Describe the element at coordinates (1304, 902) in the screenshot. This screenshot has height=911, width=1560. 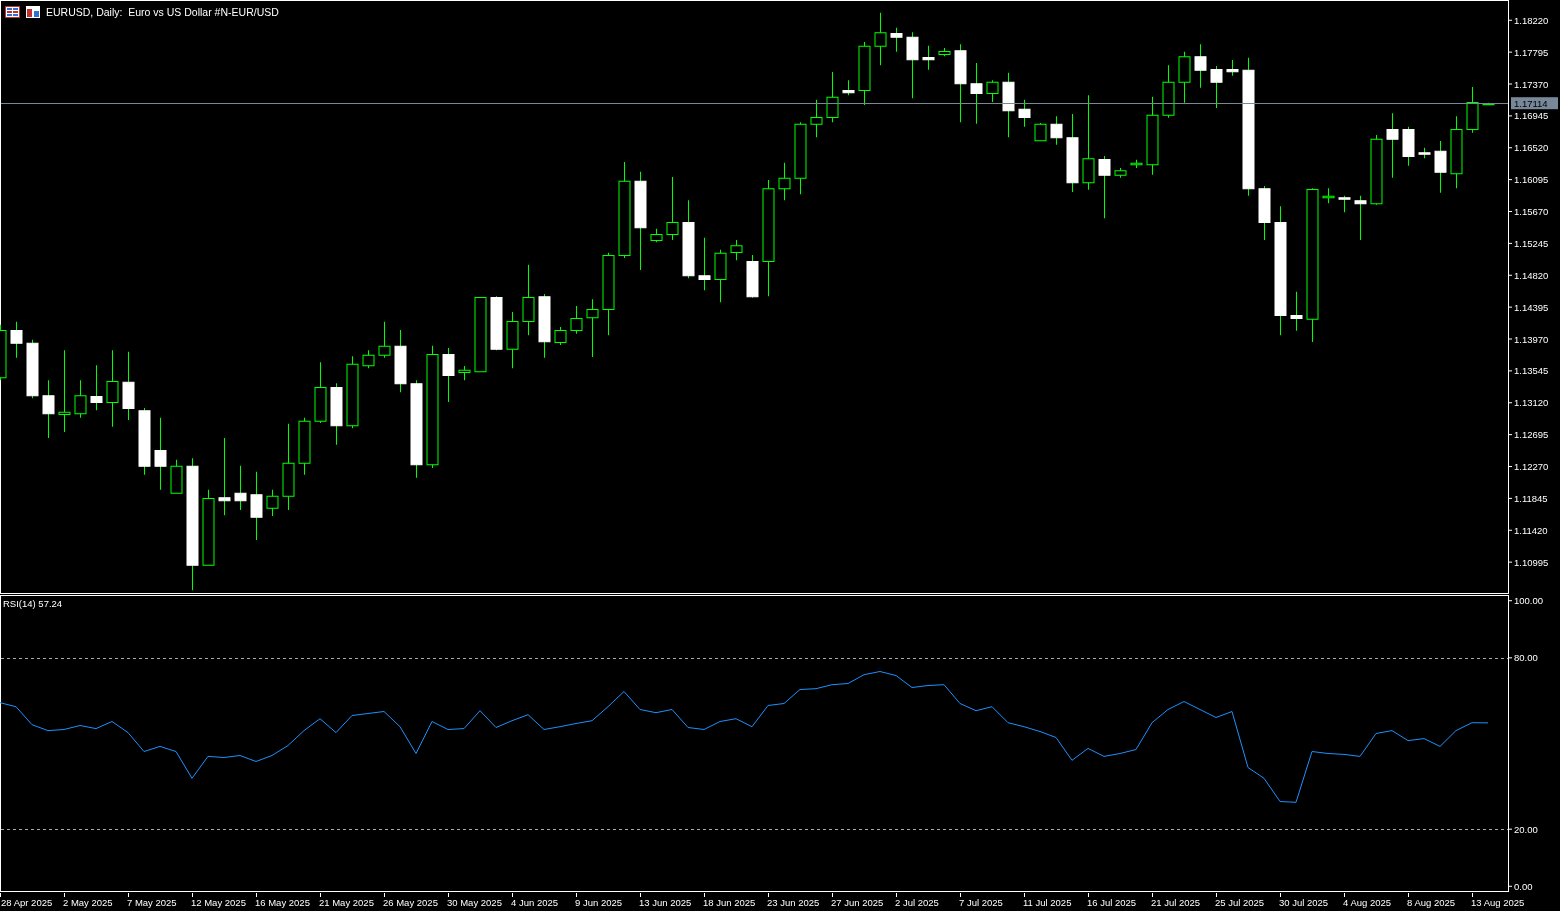
I see `date-axis-label: 30 Jul 2025` at that location.